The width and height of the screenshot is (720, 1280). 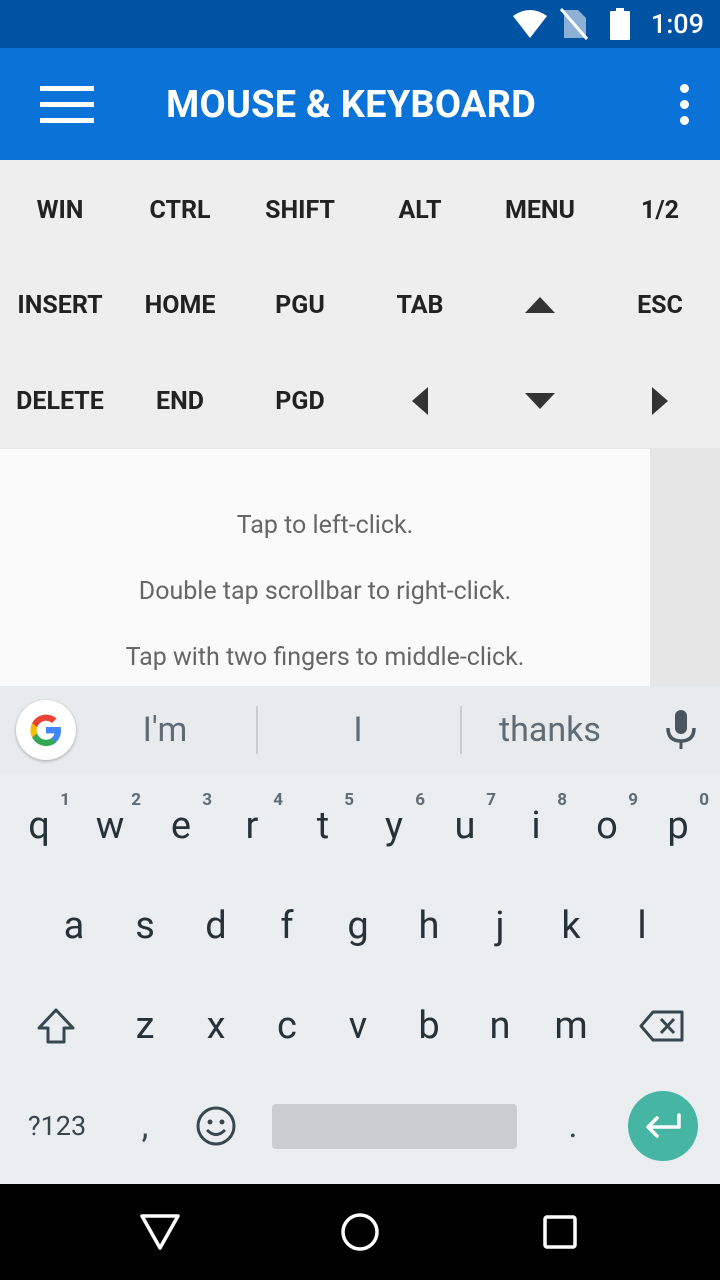 I want to click on backspace-icon, so click(x=662, y=1026).